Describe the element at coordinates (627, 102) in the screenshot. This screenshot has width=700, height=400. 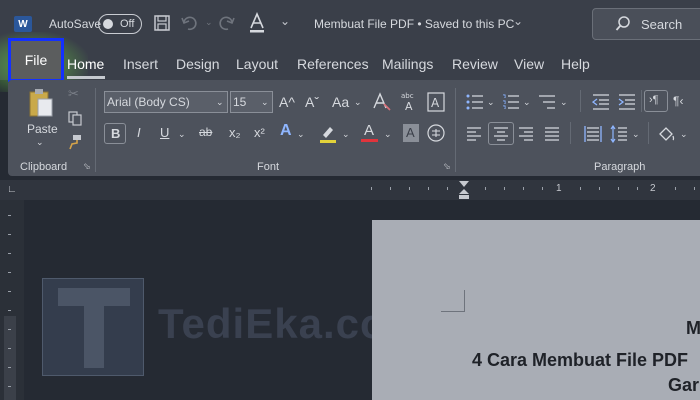
I see `increase-indent-icon` at that location.